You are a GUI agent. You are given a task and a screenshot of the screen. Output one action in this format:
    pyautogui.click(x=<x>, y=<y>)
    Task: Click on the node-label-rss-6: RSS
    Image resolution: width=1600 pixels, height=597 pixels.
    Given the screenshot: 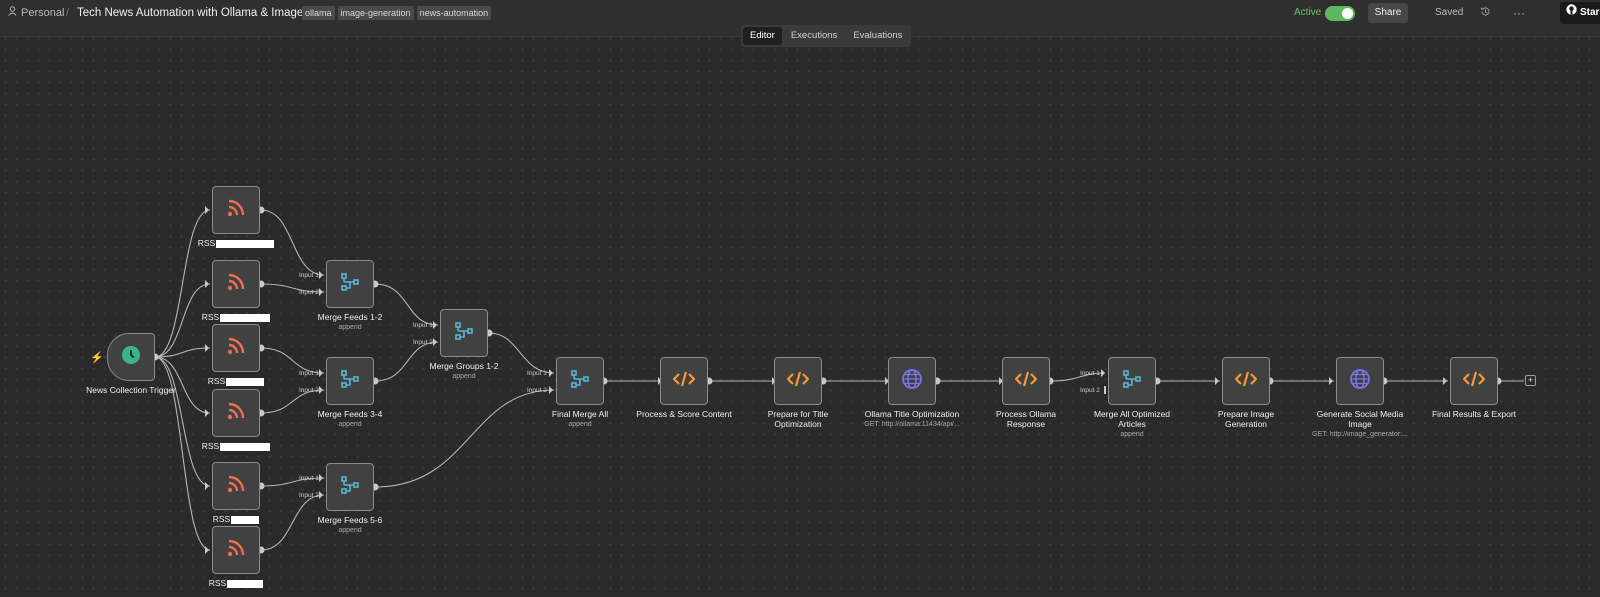 What is the action you would take?
    pyautogui.click(x=236, y=583)
    